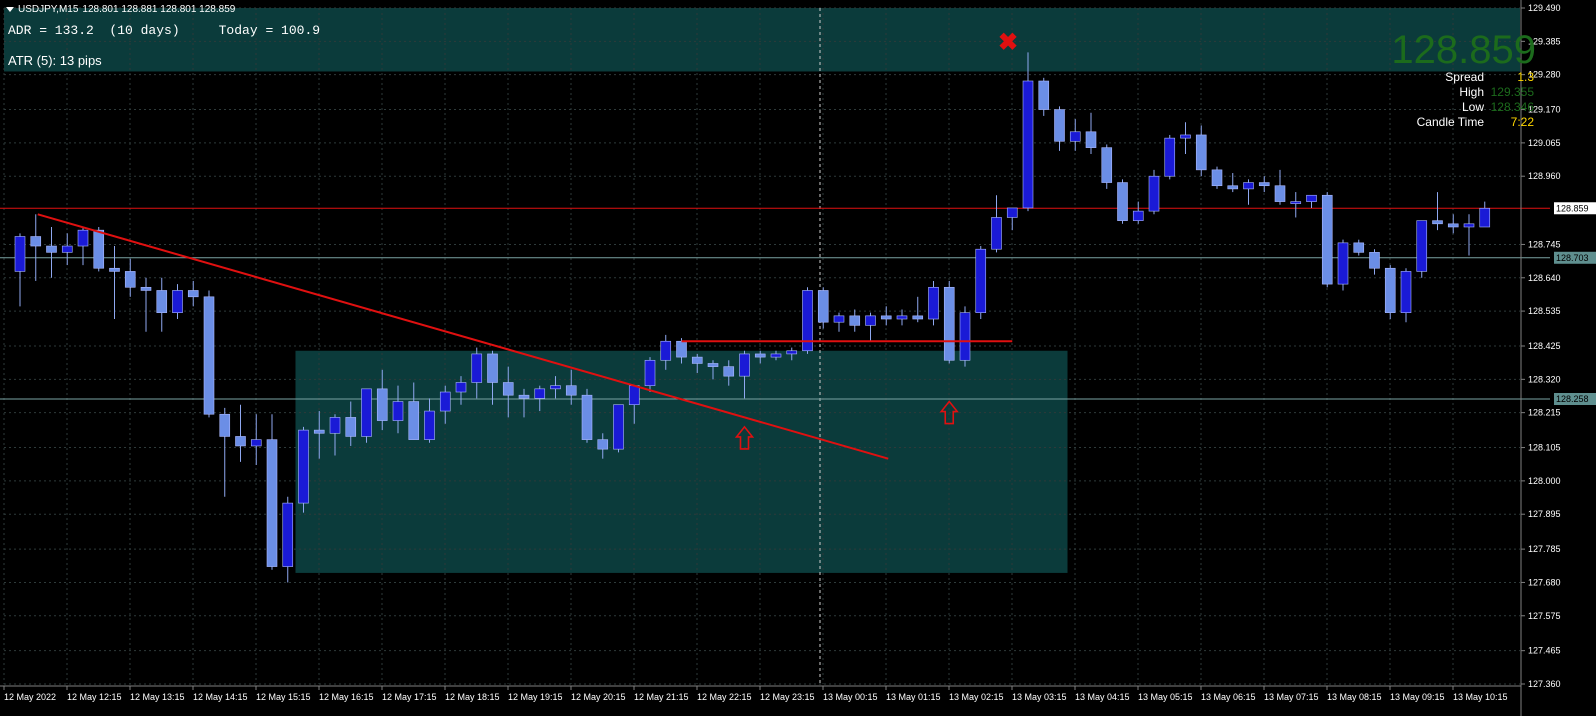 This screenshot has width=1596, height=716. What do you see at coordinates (1572, 399) in the screenshot?
I see `level-tag: 128.258` at bounding box center [1572, 399].